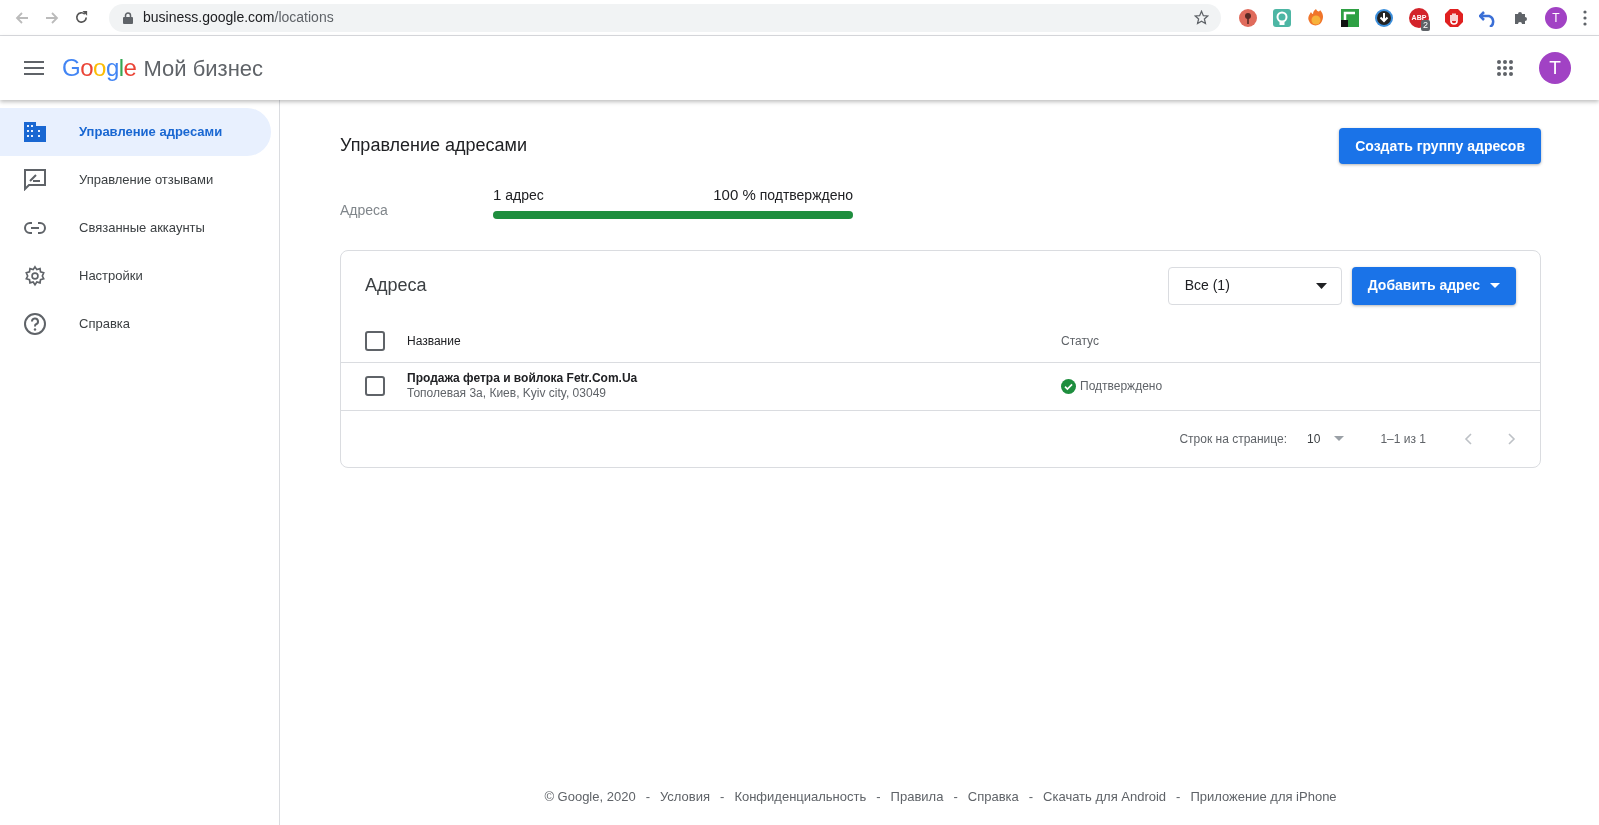 Image resolution: width=1599 pixels, height=825 pixels. What do you see at coordinates (203, 68) in the screenshot?
I see `product-name: Мой бизнес` at bounding box center [203, 68].